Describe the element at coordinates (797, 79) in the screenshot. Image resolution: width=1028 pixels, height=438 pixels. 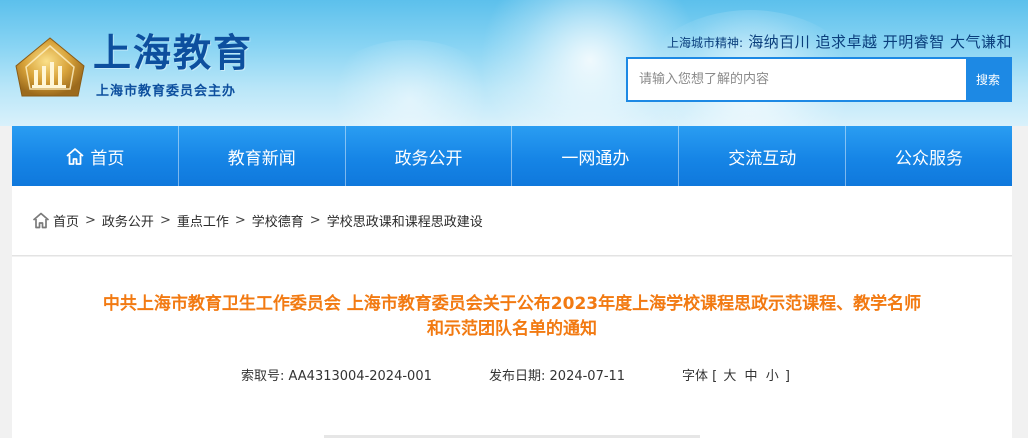
I see `search-input` at that location.